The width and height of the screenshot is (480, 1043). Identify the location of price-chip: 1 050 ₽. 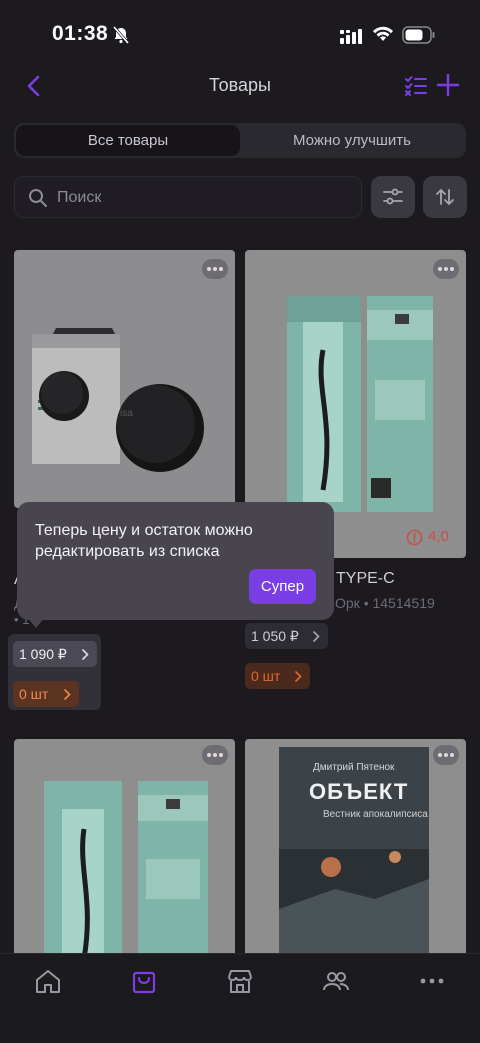
(286, 636).